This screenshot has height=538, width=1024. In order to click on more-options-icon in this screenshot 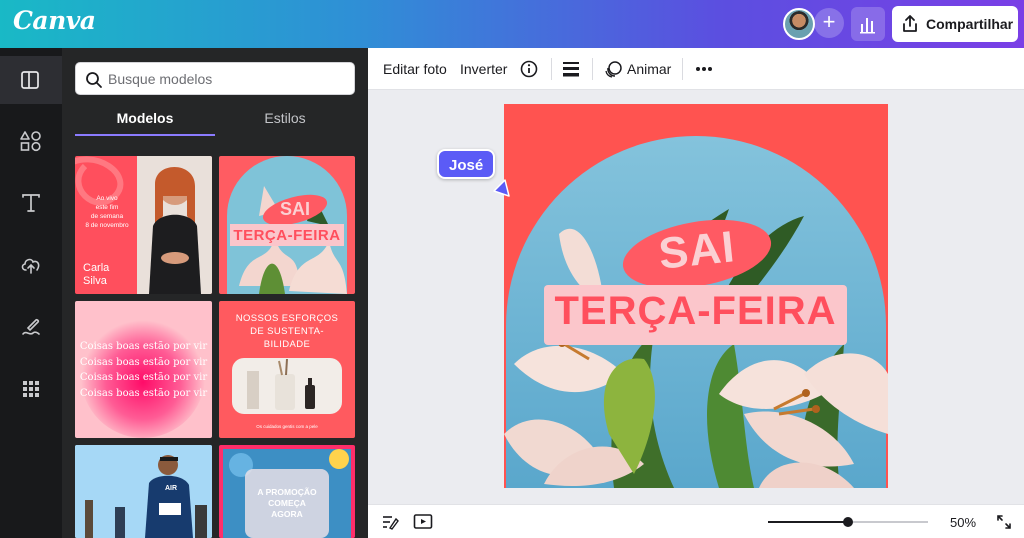, I will do `click(704, 69)`.